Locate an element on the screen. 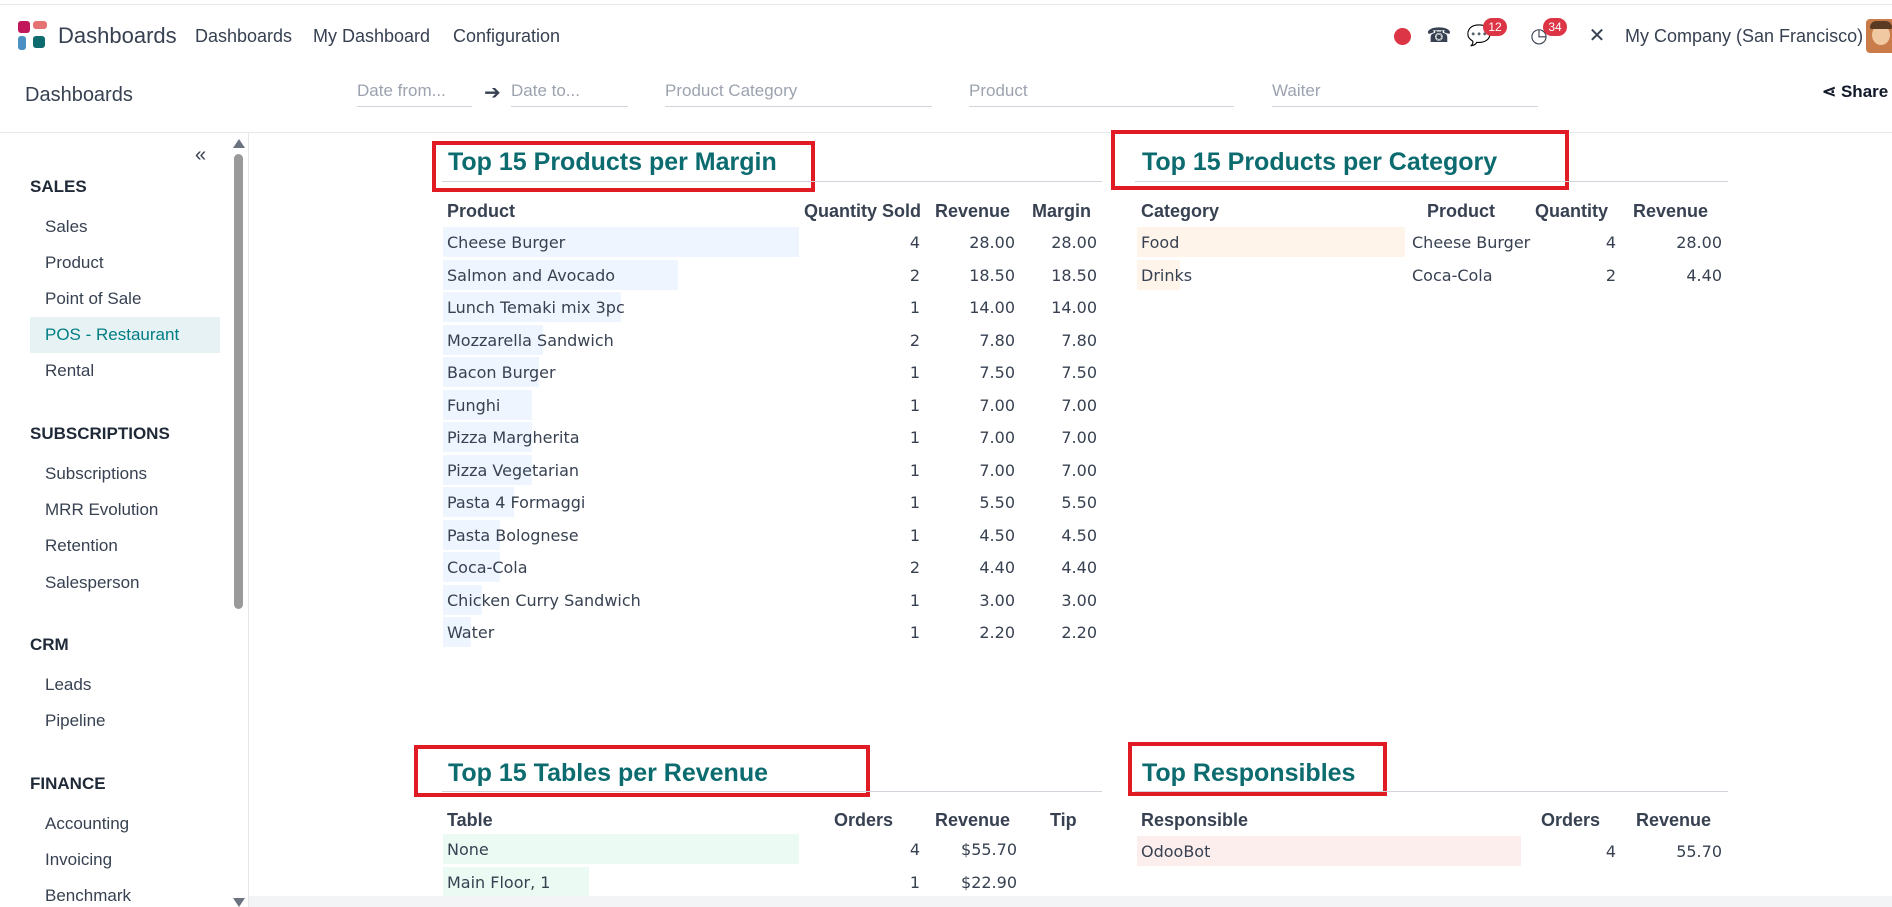  category-header-revenue: Revenue is located at coordinates (1671, 211).